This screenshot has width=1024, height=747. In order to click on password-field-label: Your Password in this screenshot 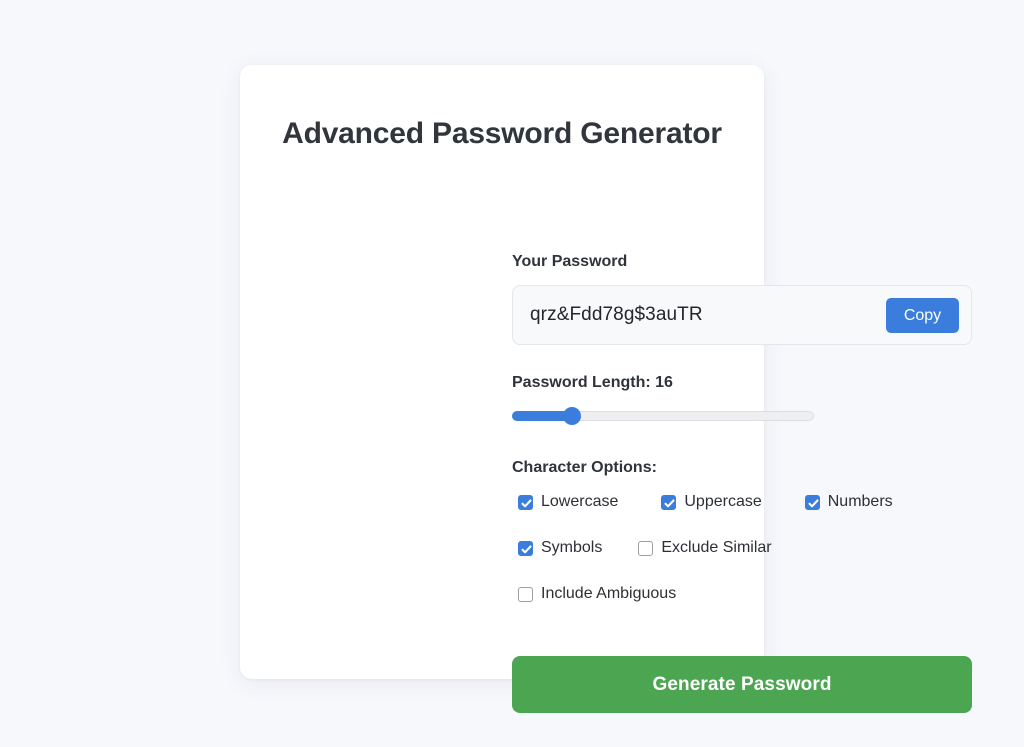, I will do `click(570, 261)`.